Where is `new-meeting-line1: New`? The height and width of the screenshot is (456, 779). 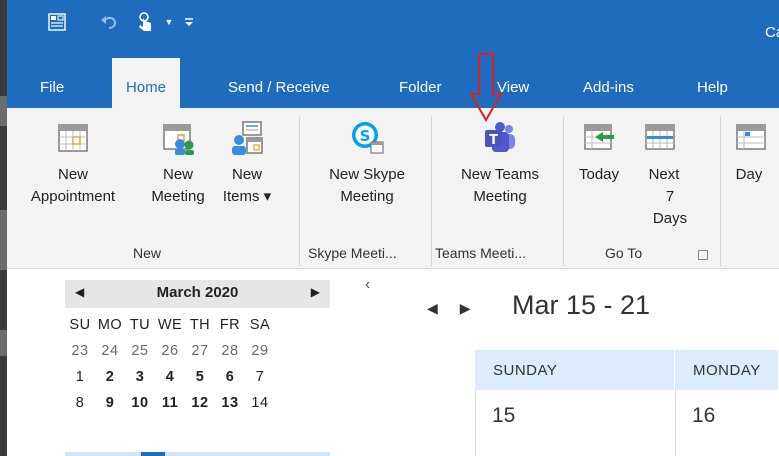
new-meeting-line1: New is located at coordinates (177, 174).